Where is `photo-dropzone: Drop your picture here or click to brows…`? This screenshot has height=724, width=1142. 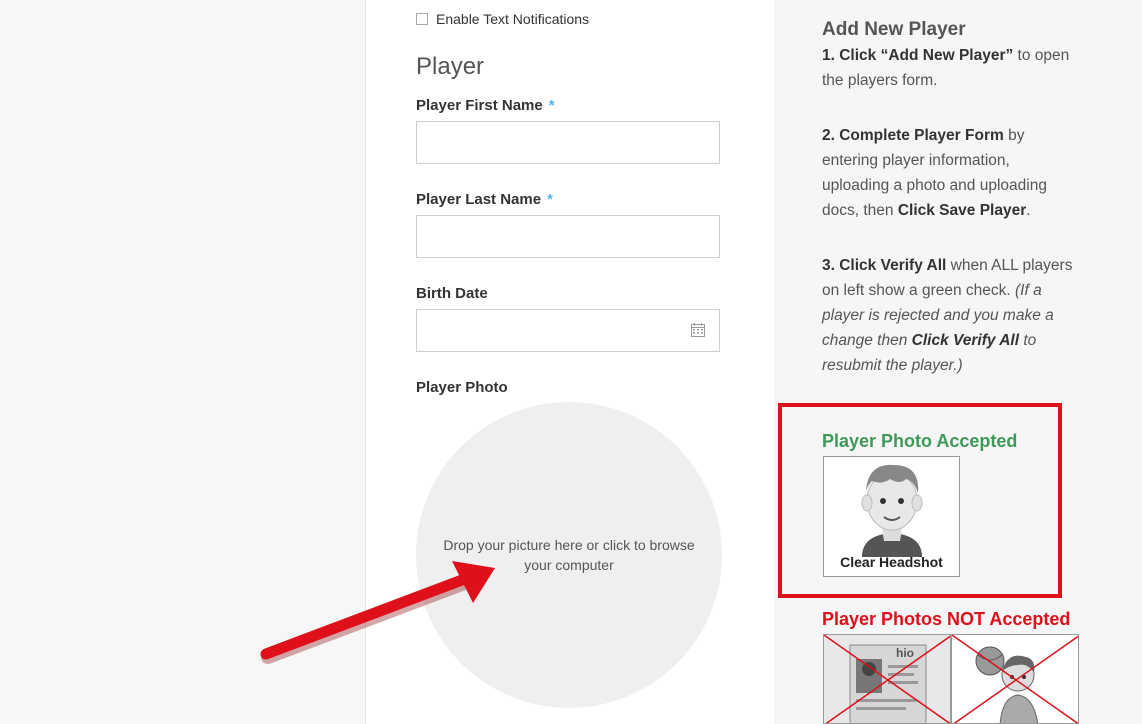 photo-dropzone: Drop your picture here or click to brows… is located at coordinates (569, 555).